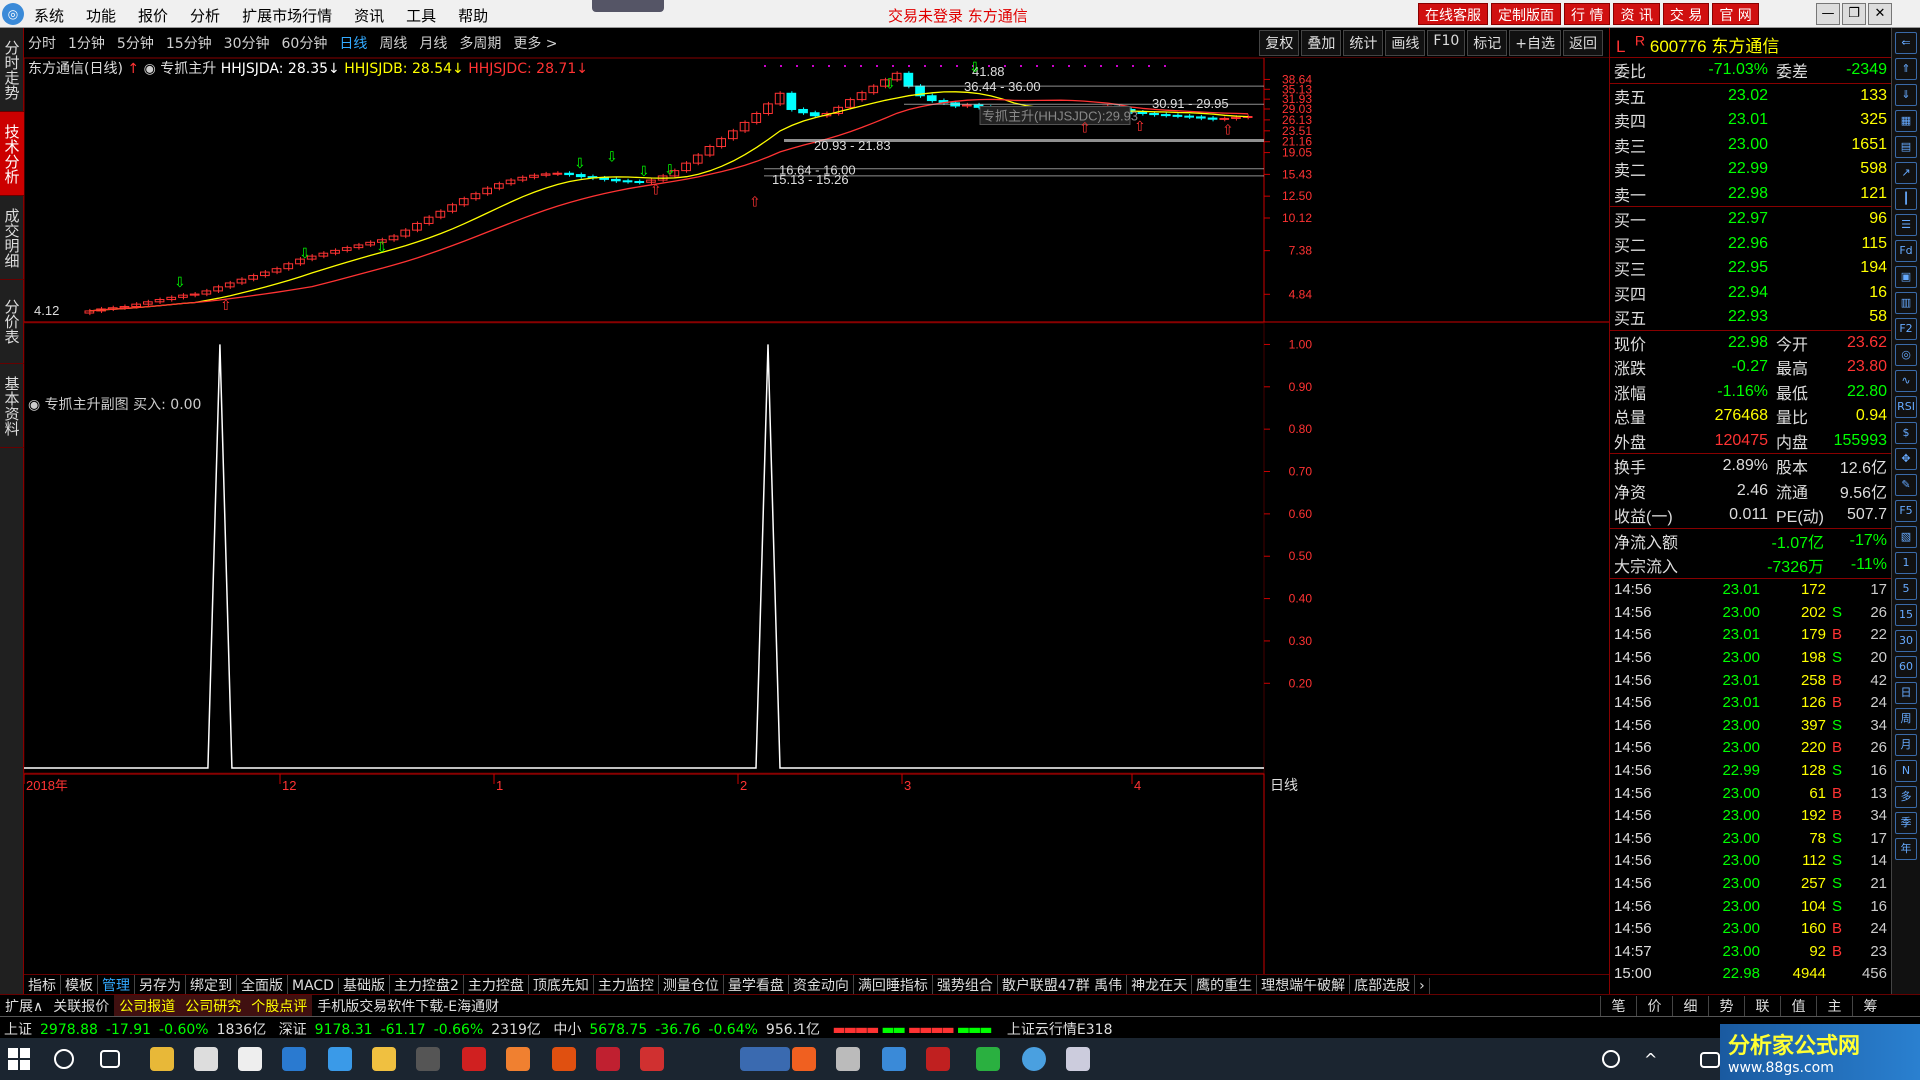 Image resolution: width=1920 pixels, height=1080 pixels. What do you see at coordinates (135, 43) in the screenshot?
I see `period-5min: 5分钟` at bounding box center [135, 43].